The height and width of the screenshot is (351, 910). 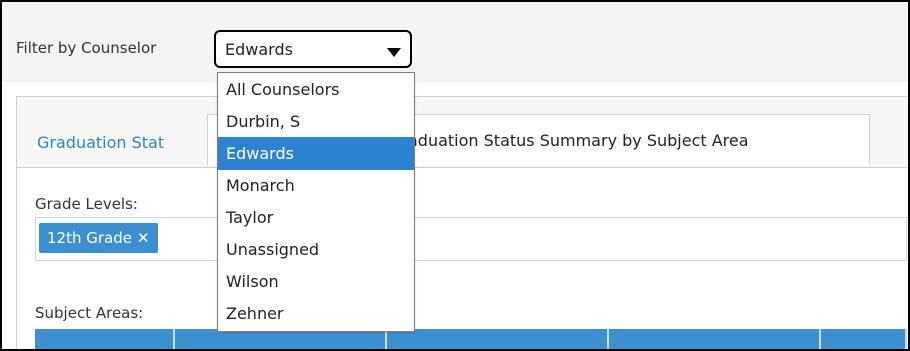 I want to click on option-durbin: Durbin, S, so click(x=316, y=121).